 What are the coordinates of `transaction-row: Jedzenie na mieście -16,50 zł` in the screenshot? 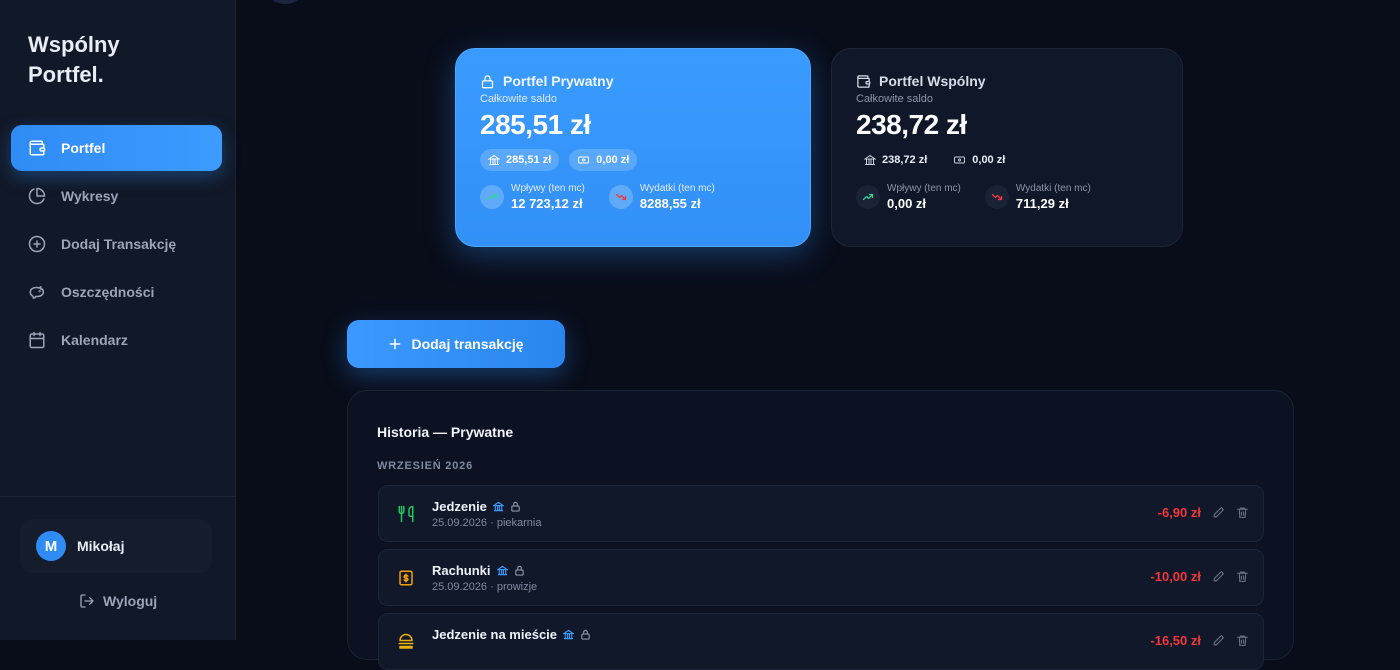 It's located at (821, 641).